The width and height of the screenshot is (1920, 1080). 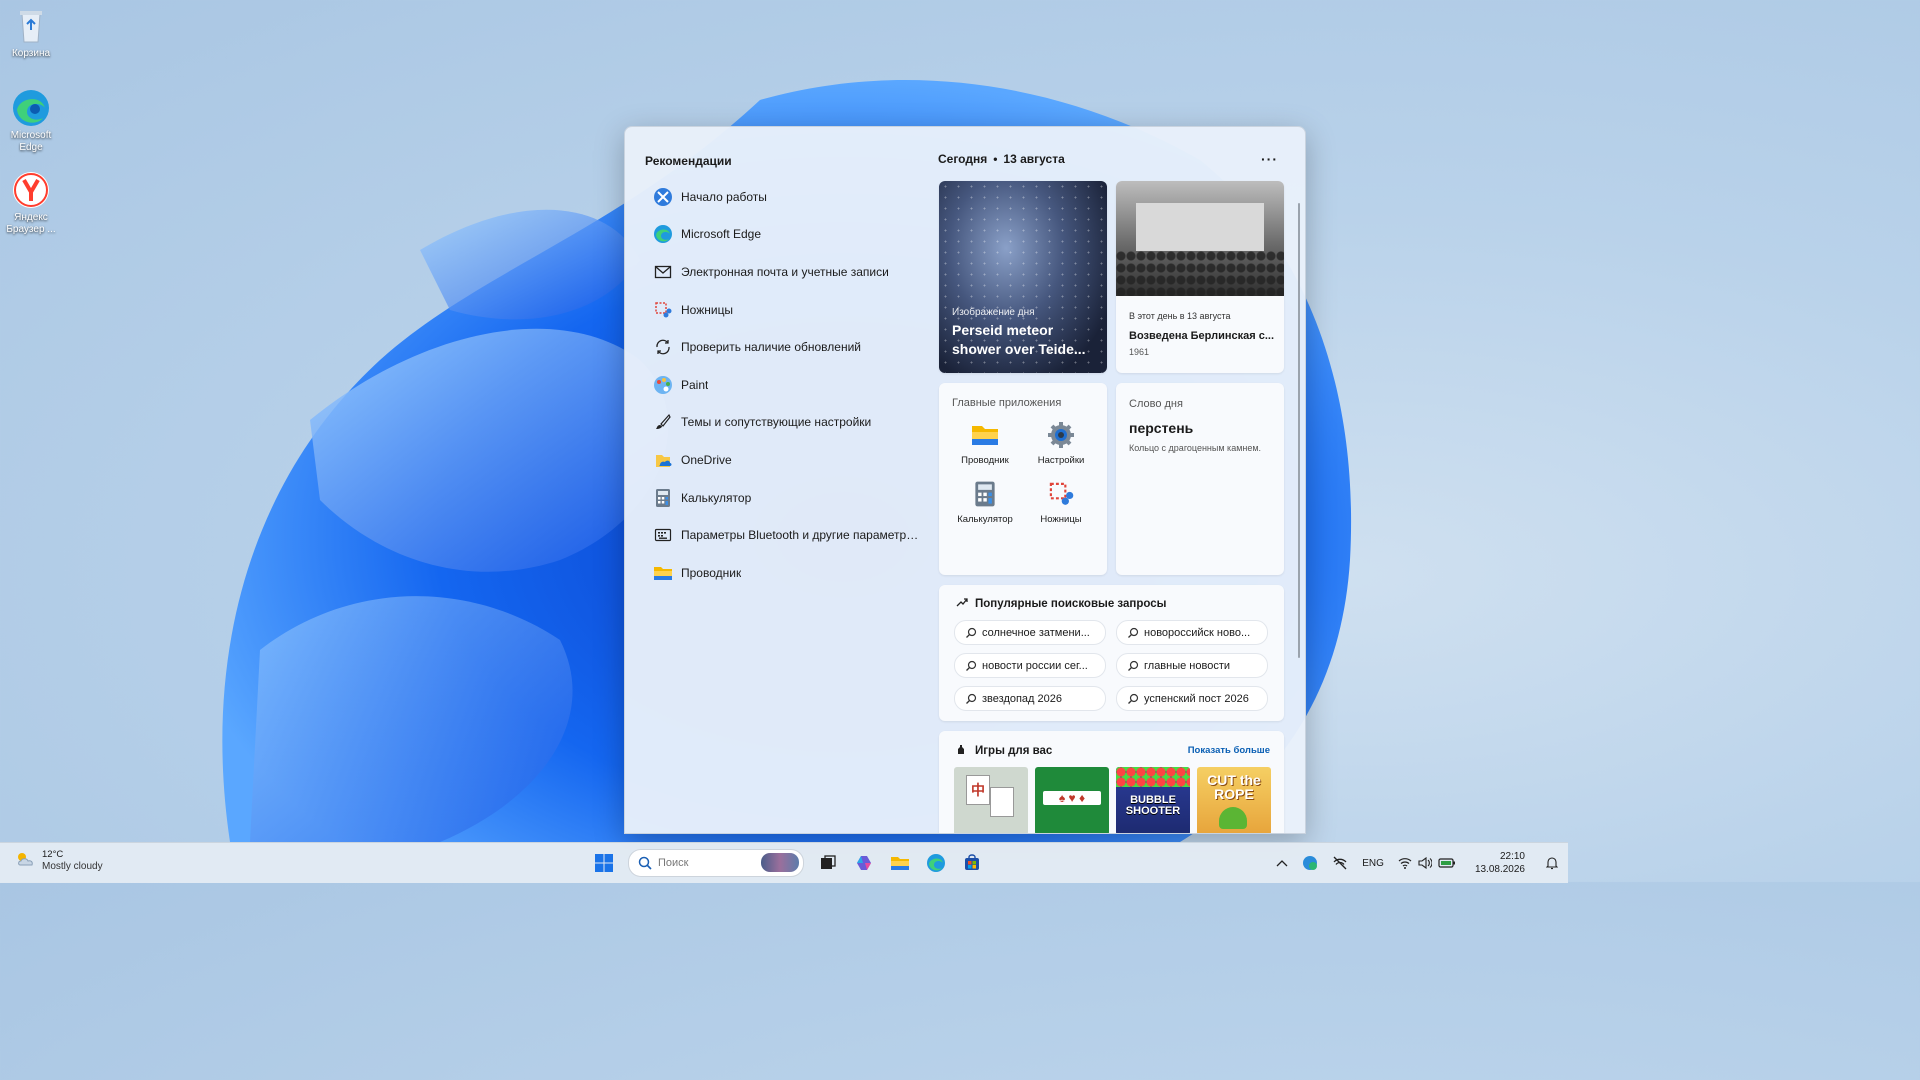 I want to click on chevron-up-icon, so click(x=1282, y=863).